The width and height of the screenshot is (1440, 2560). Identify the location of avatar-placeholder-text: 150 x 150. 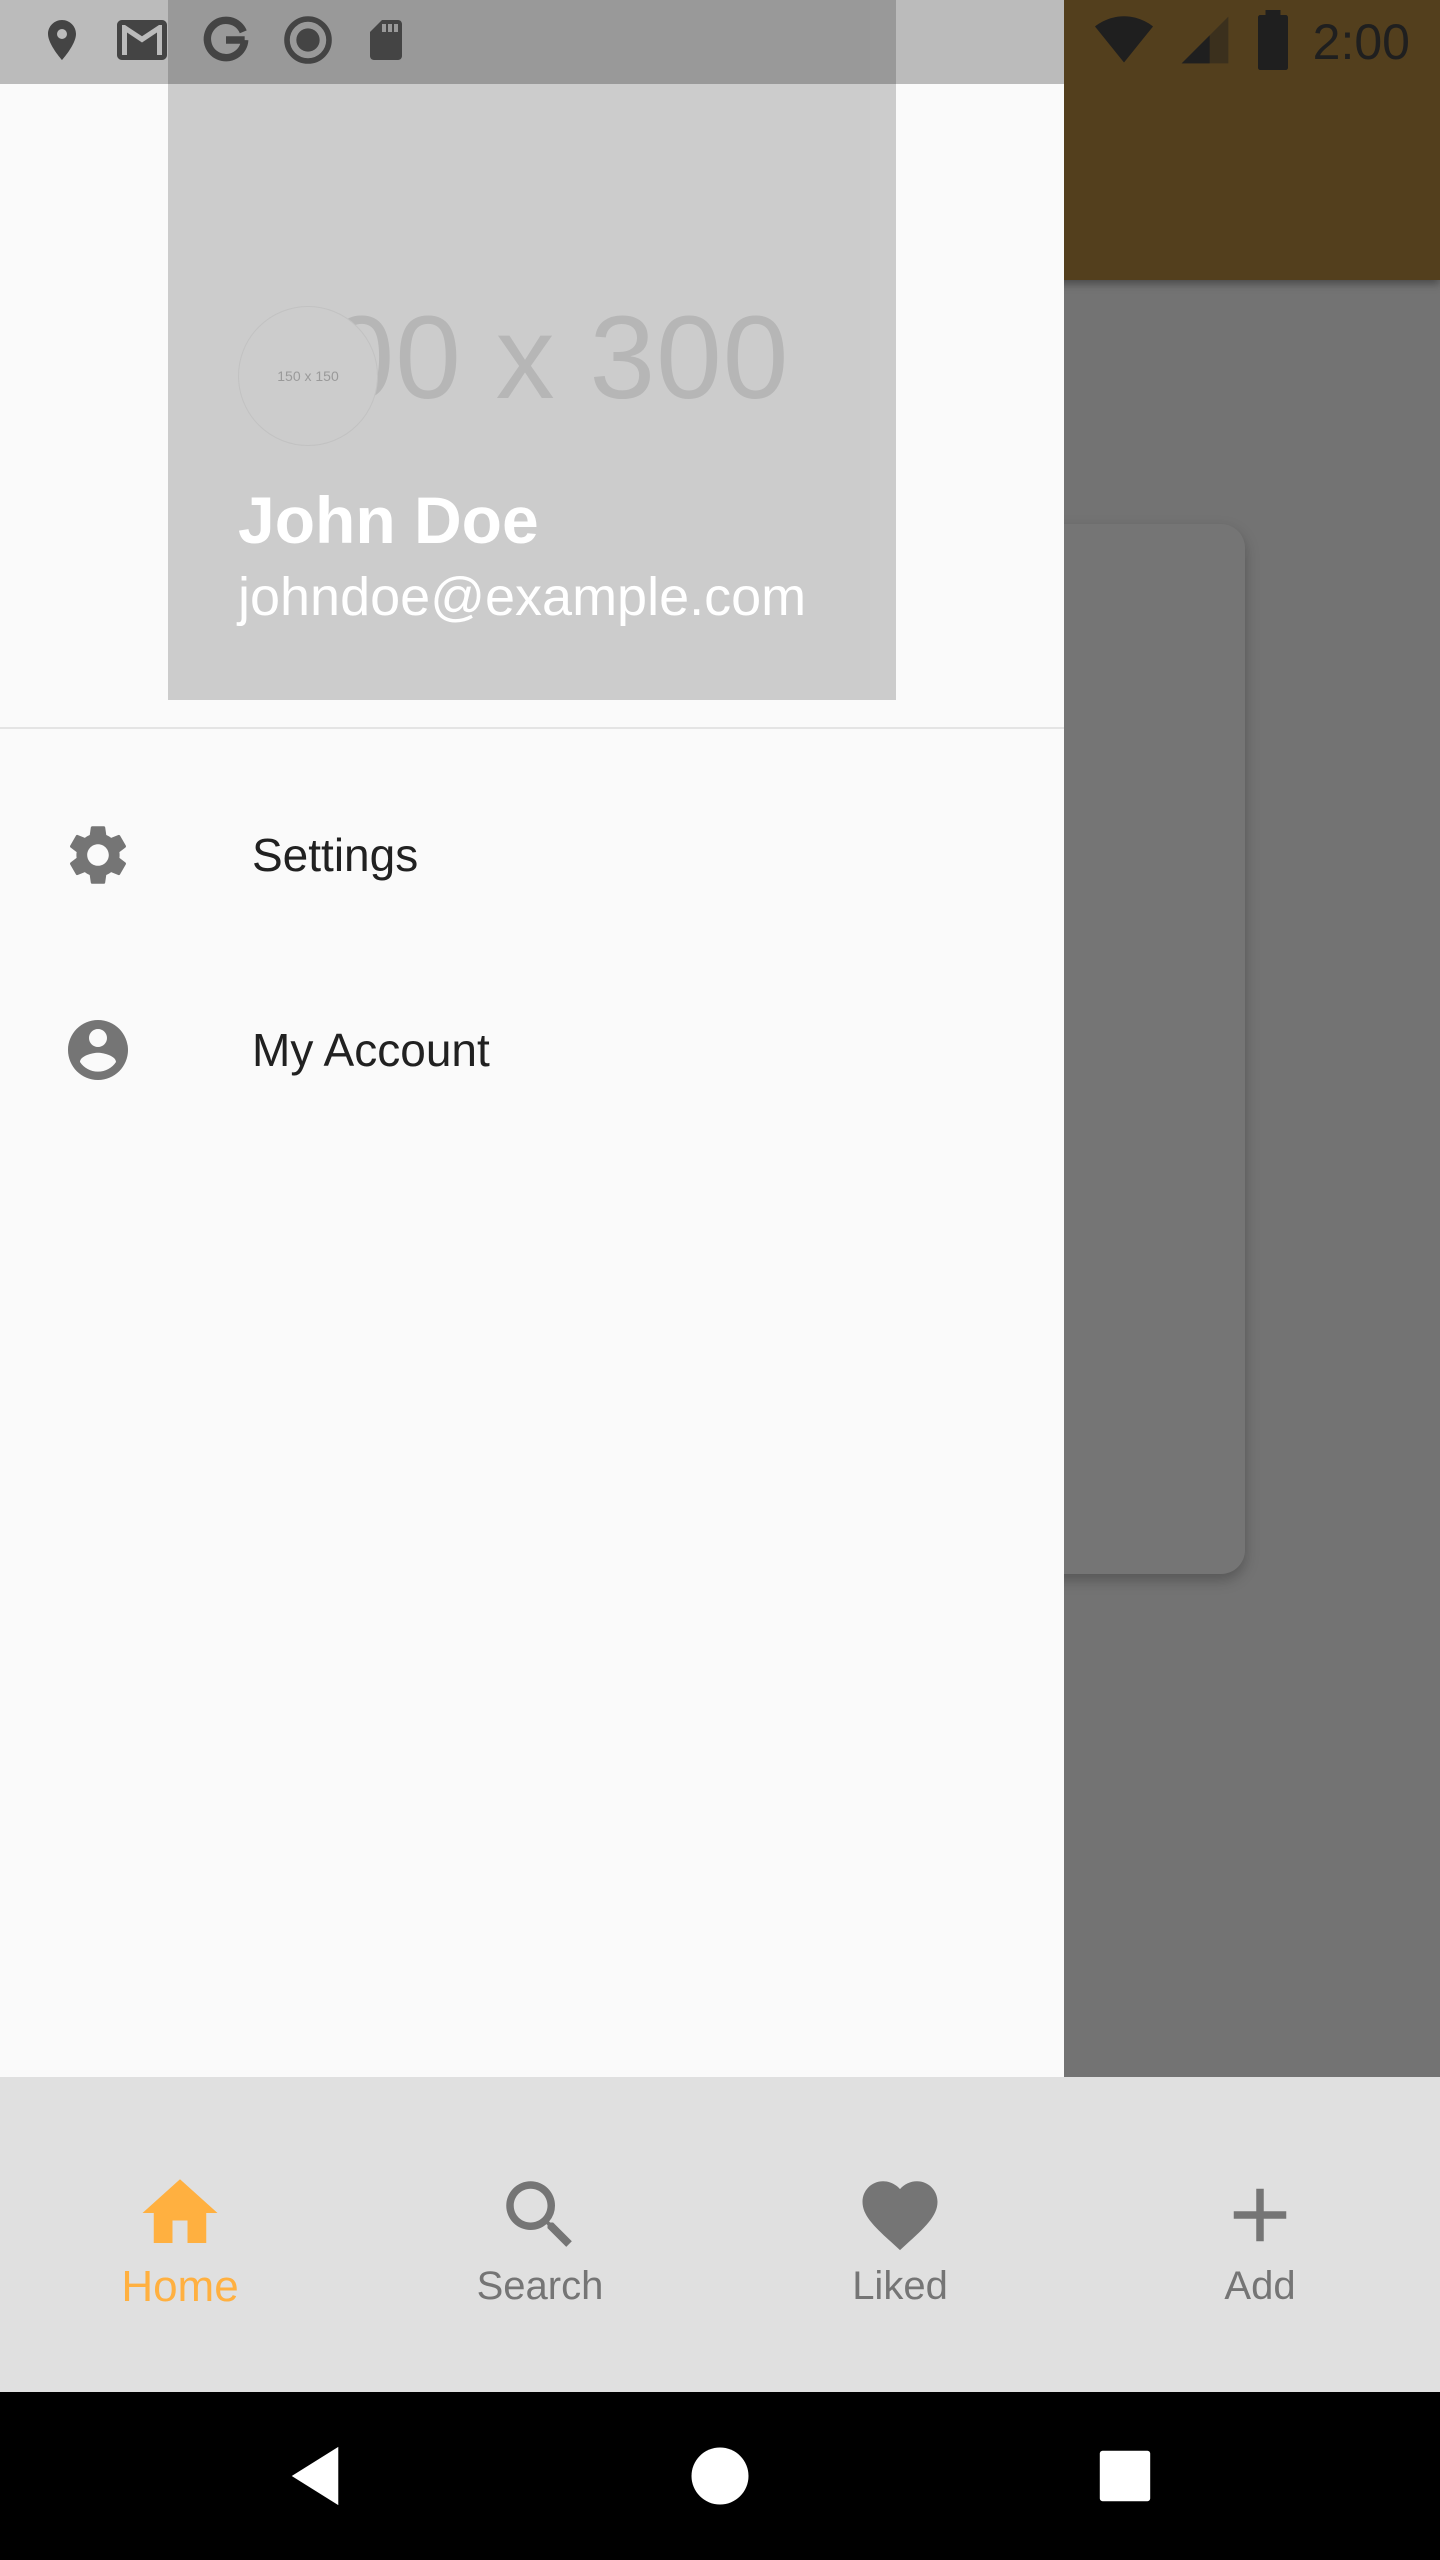
(308, 376).